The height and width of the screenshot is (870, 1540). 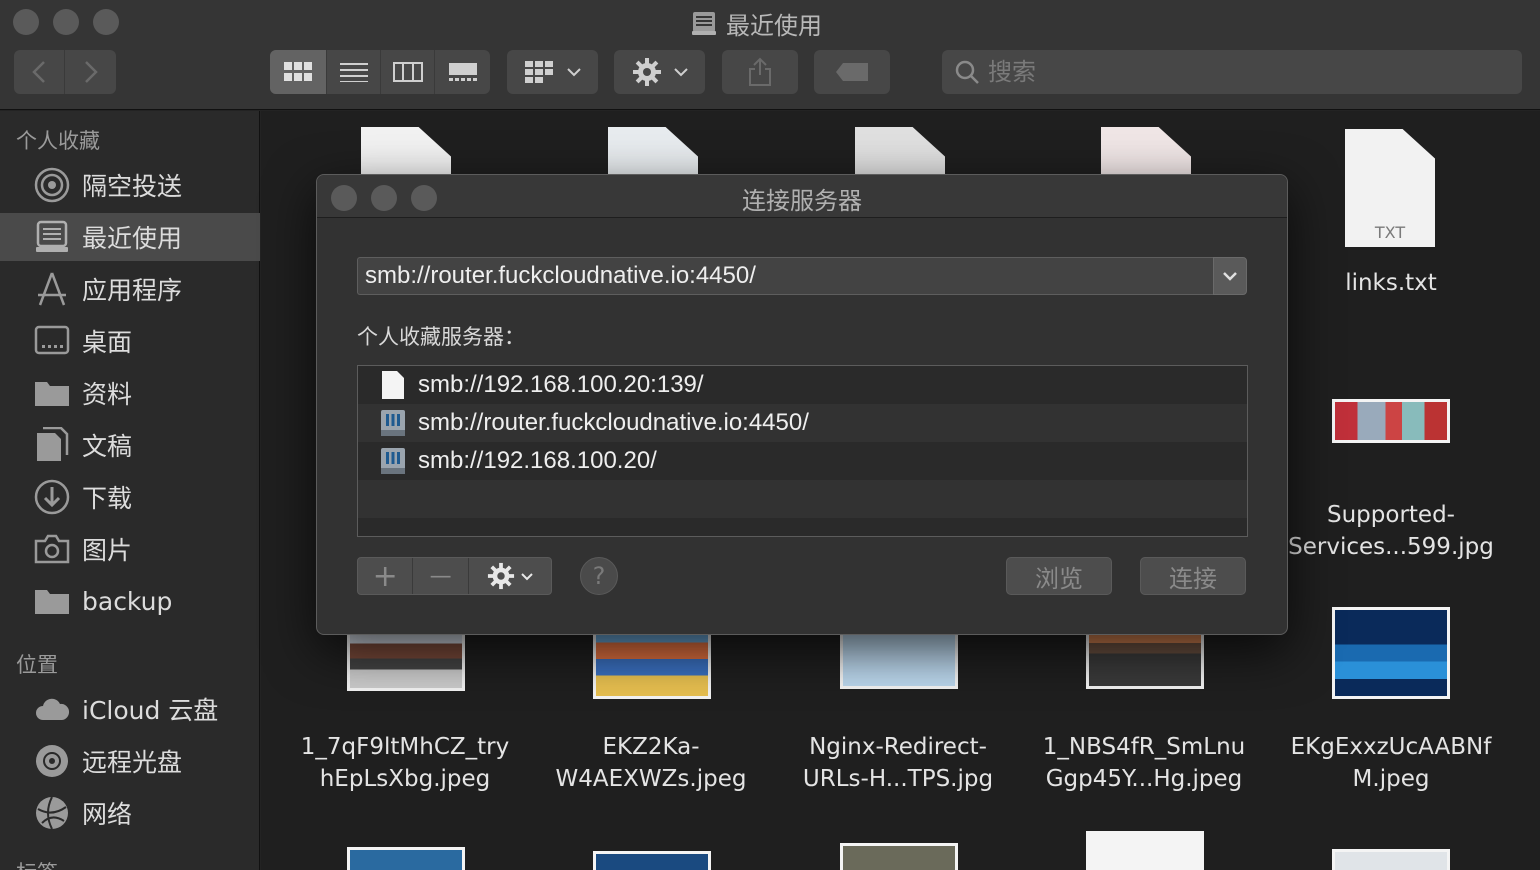 I want to click on sidebar-item-icloud: iCloud 云盘, so click(x=130, y=709).